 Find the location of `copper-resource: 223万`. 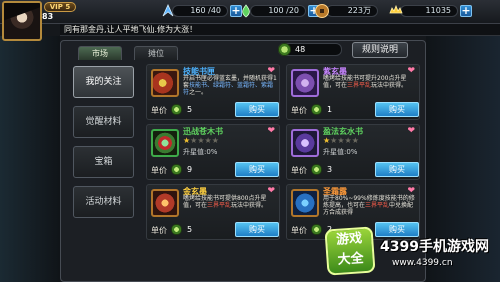

copper-resource: 223万 is located at coordinates (346, 11).